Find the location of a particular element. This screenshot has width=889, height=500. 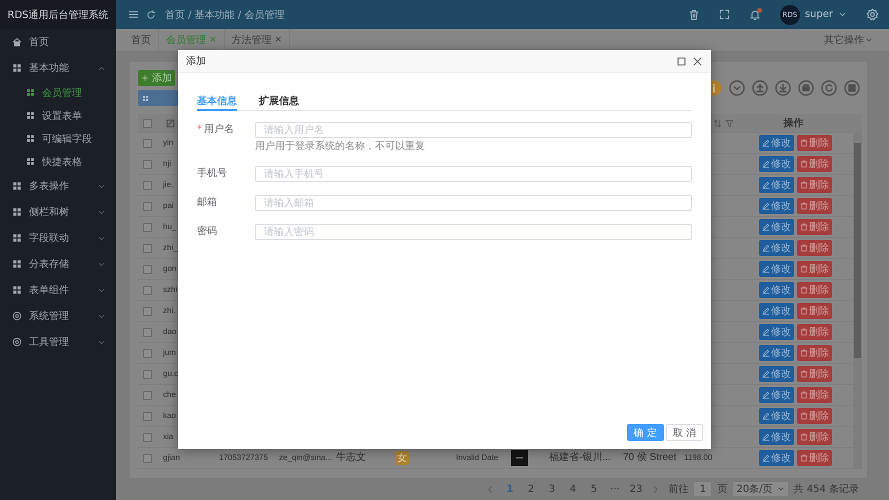

page-button: 5 is located at coordinates (594, 489).